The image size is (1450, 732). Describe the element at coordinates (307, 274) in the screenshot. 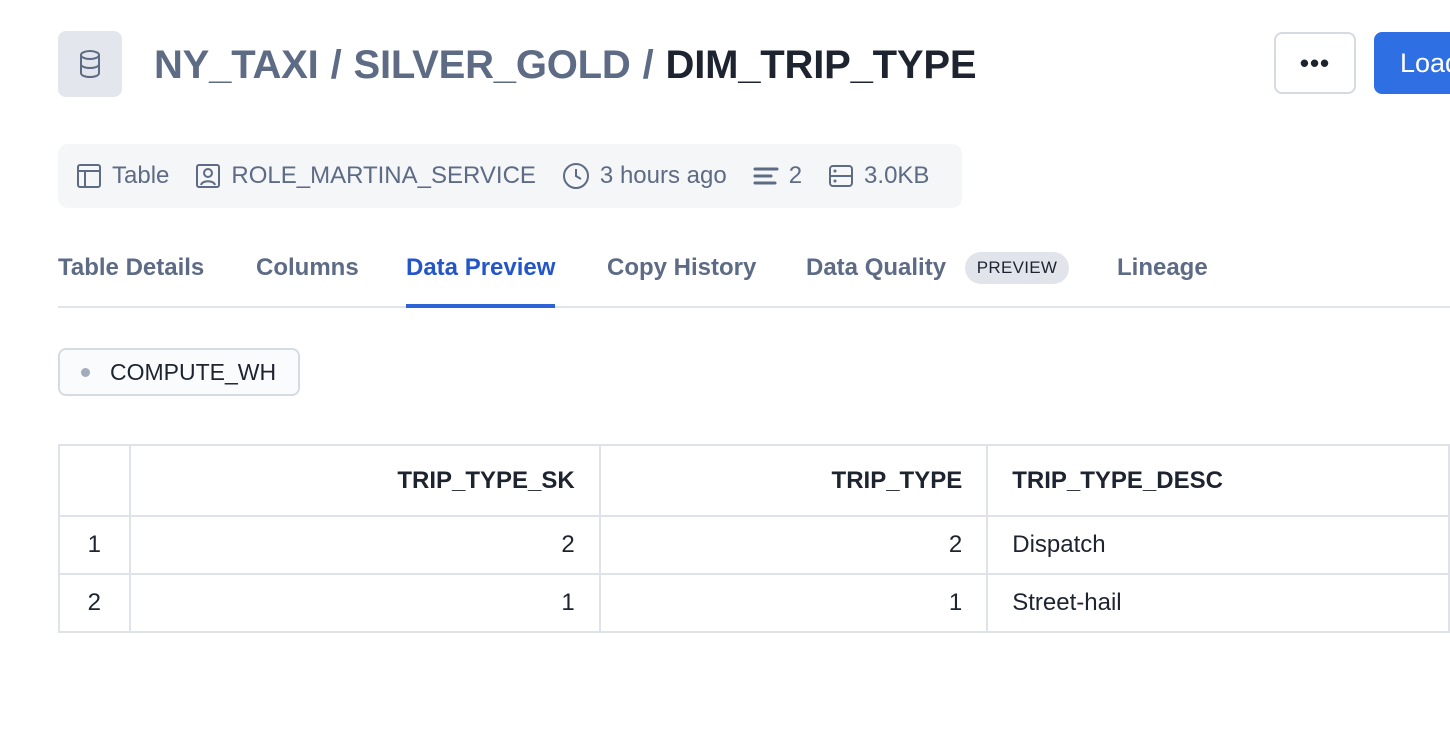

I see `tab-columns: Columns` at that location.